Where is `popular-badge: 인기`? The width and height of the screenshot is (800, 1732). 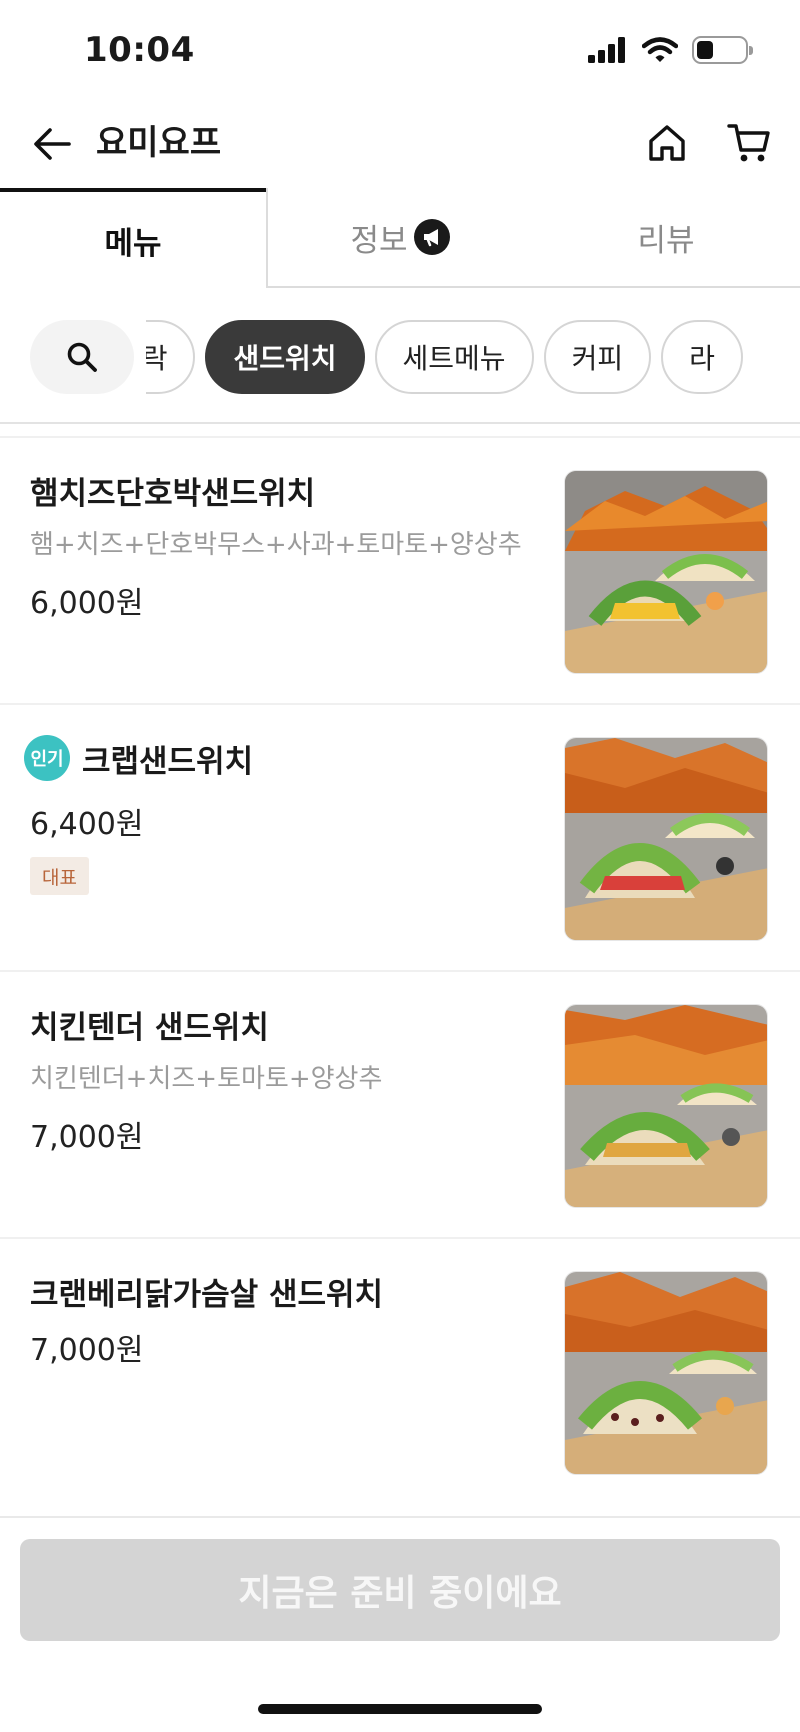
popular-badge: 인기 is located at coordinates (47, 758).